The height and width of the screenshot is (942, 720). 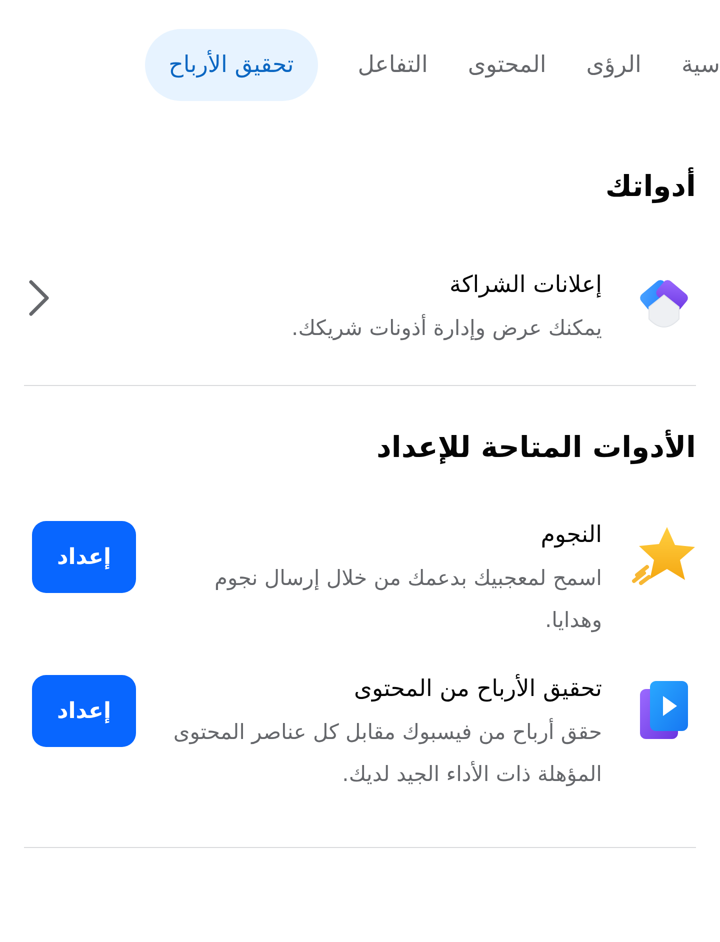 I want to click on tab: الرؤى, so click(x=614, y=65).